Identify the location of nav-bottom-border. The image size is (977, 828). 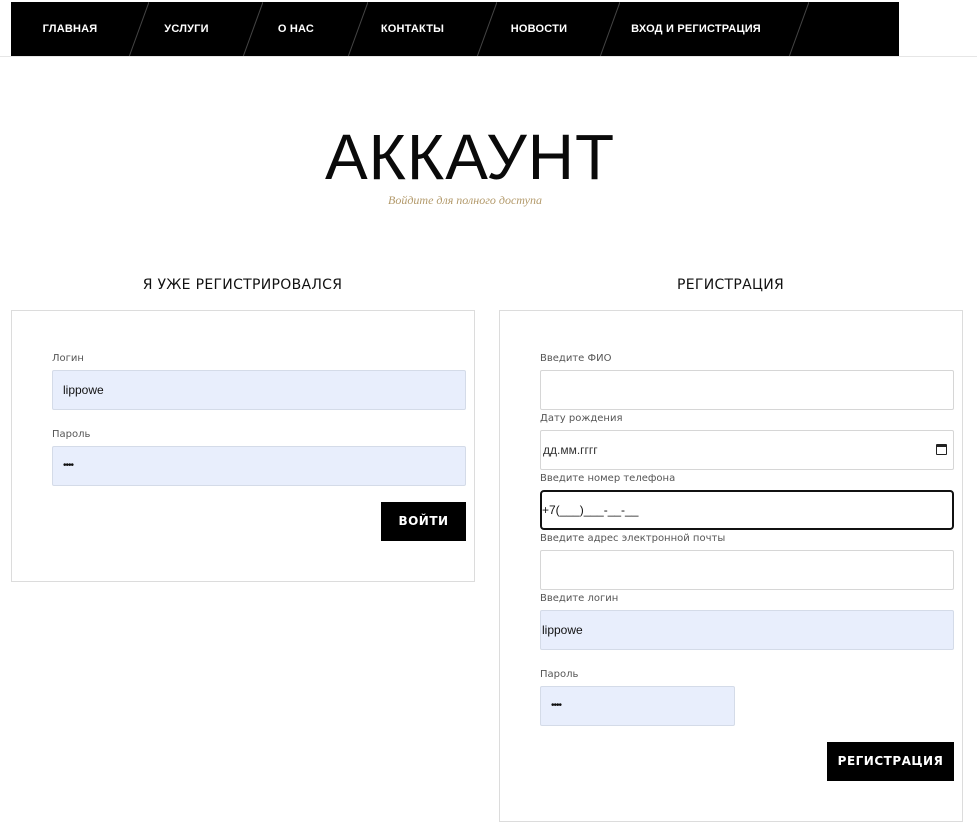
(488, 56).